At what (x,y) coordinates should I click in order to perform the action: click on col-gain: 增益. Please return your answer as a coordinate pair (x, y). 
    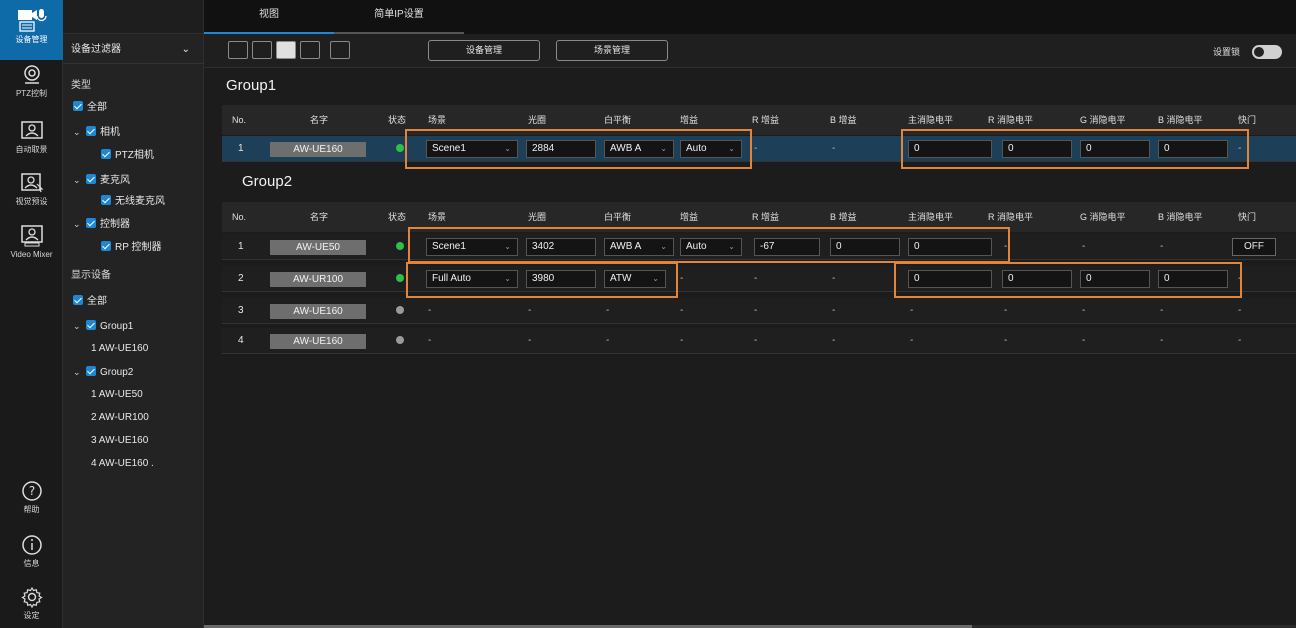
    Looking at the image, I should click on (689, 120).